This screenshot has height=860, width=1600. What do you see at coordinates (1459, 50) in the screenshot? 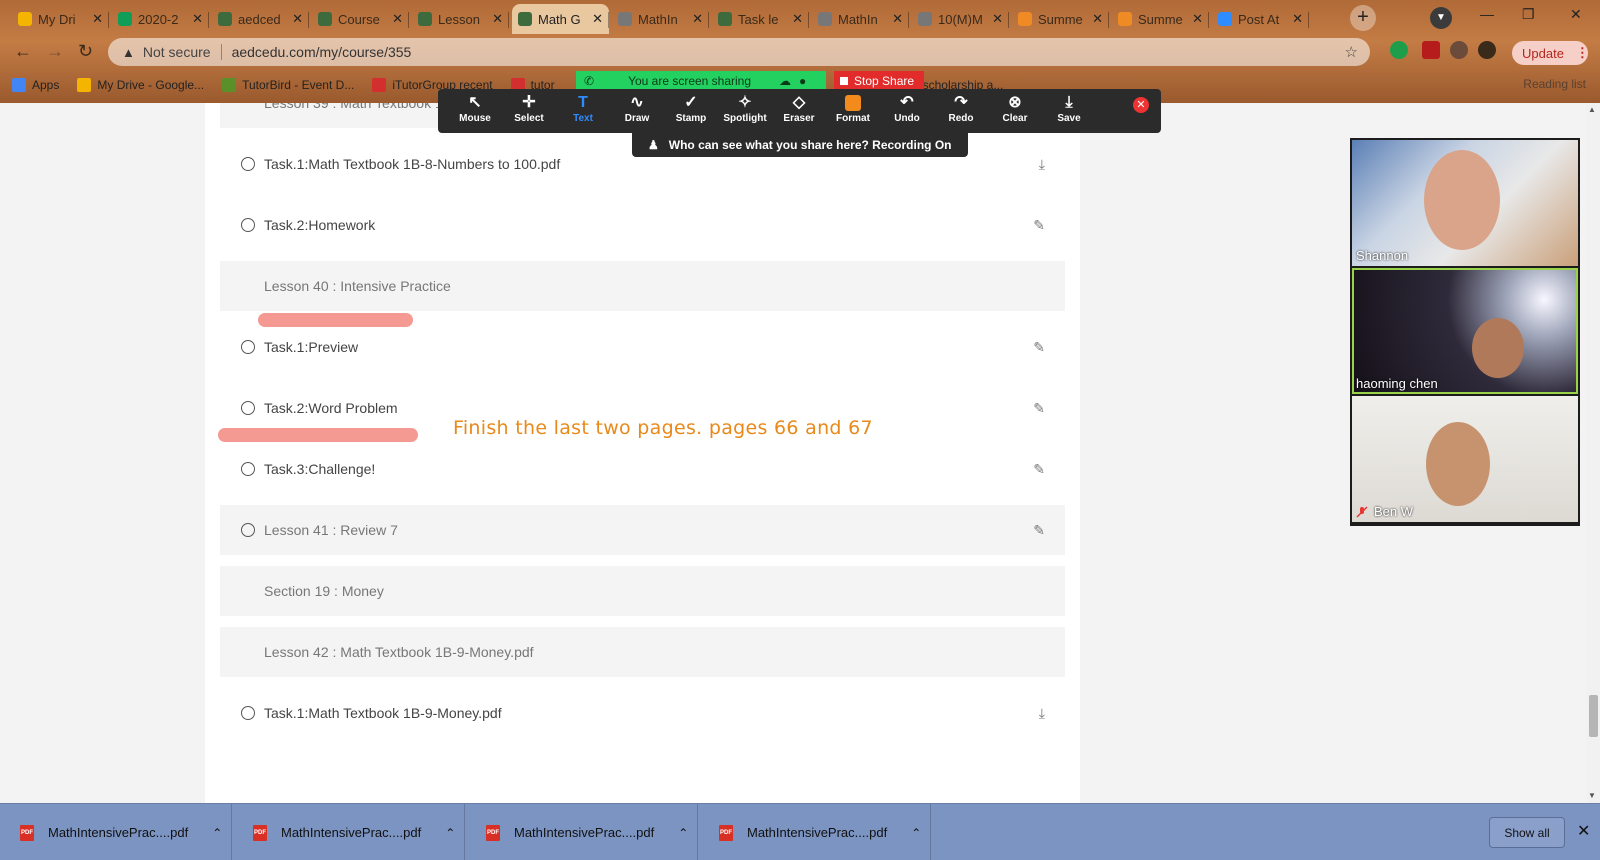
I see `puzzle-icon` at bounding box center [1459, 50].